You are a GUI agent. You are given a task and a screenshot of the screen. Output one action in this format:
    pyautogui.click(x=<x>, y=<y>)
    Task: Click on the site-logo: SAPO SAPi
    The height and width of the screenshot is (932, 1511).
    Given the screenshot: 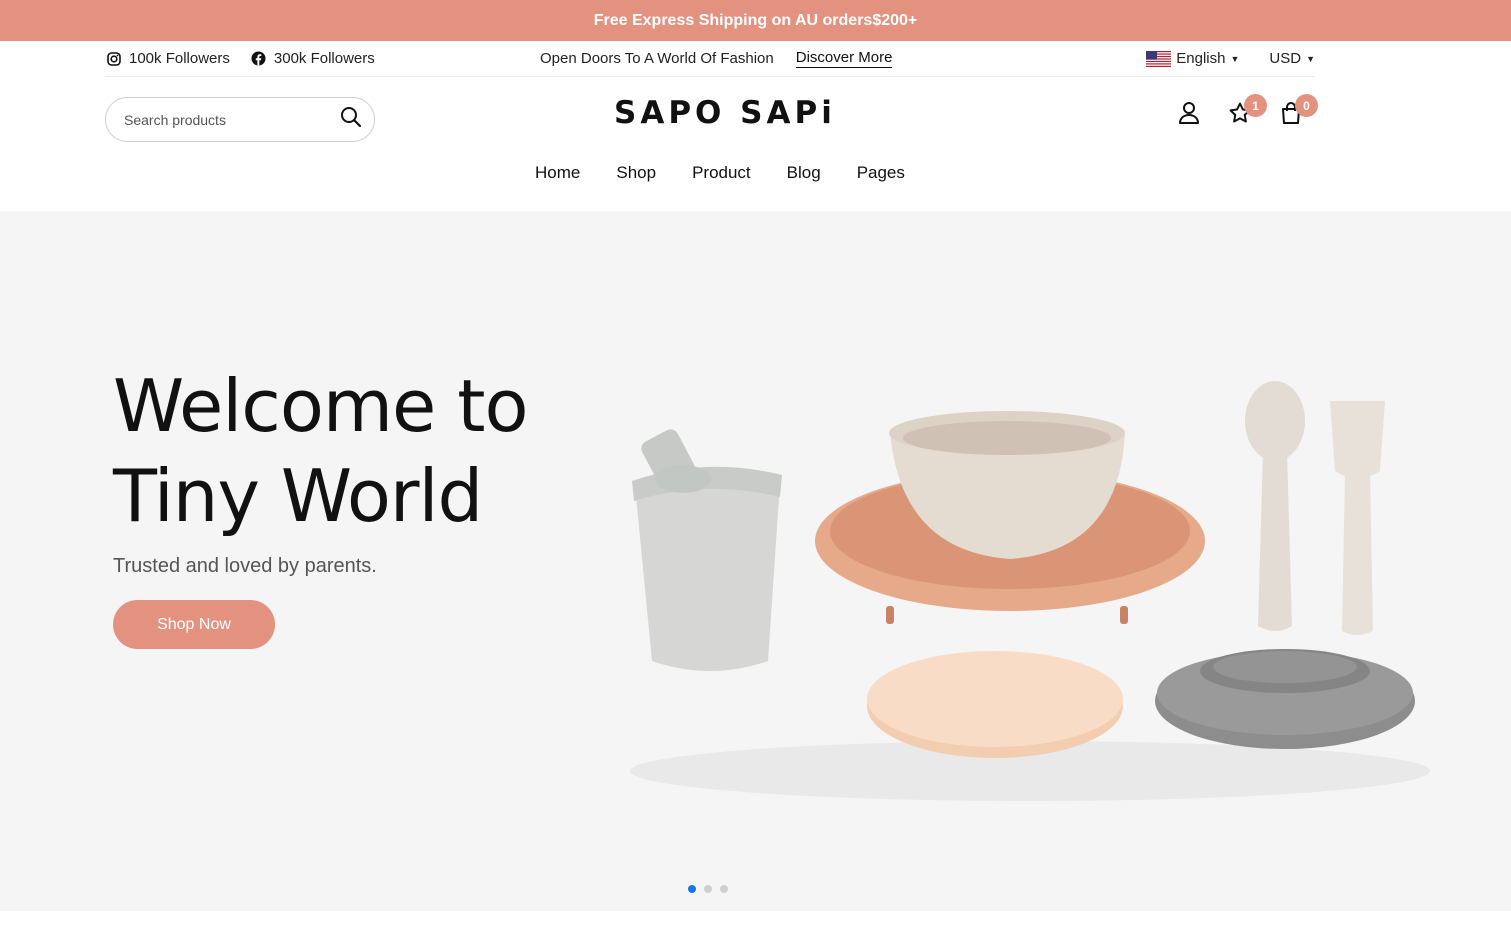 What is the action you would take?
    pyautogui.click(x=725, y=113)
    